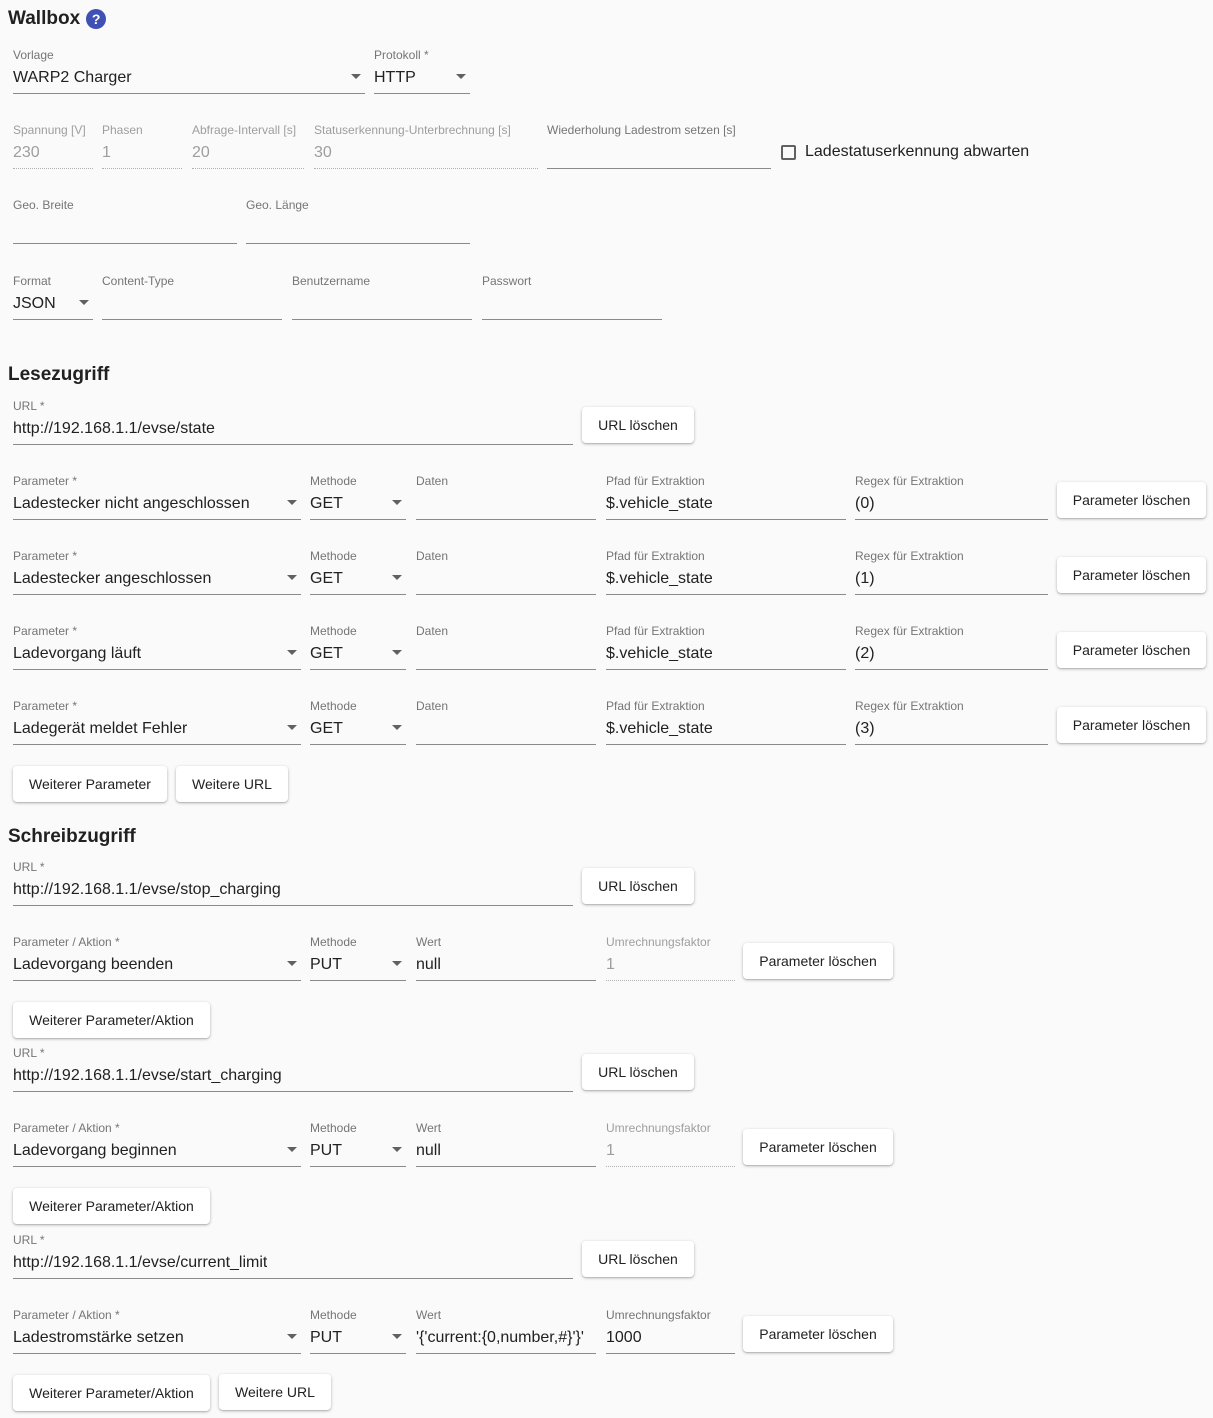 Image resolution: width=1213 pixels, height=1418 pixels. I want to click on abfrage-intervall-label: Abfrage-Intervall [s], so click(244, 130).